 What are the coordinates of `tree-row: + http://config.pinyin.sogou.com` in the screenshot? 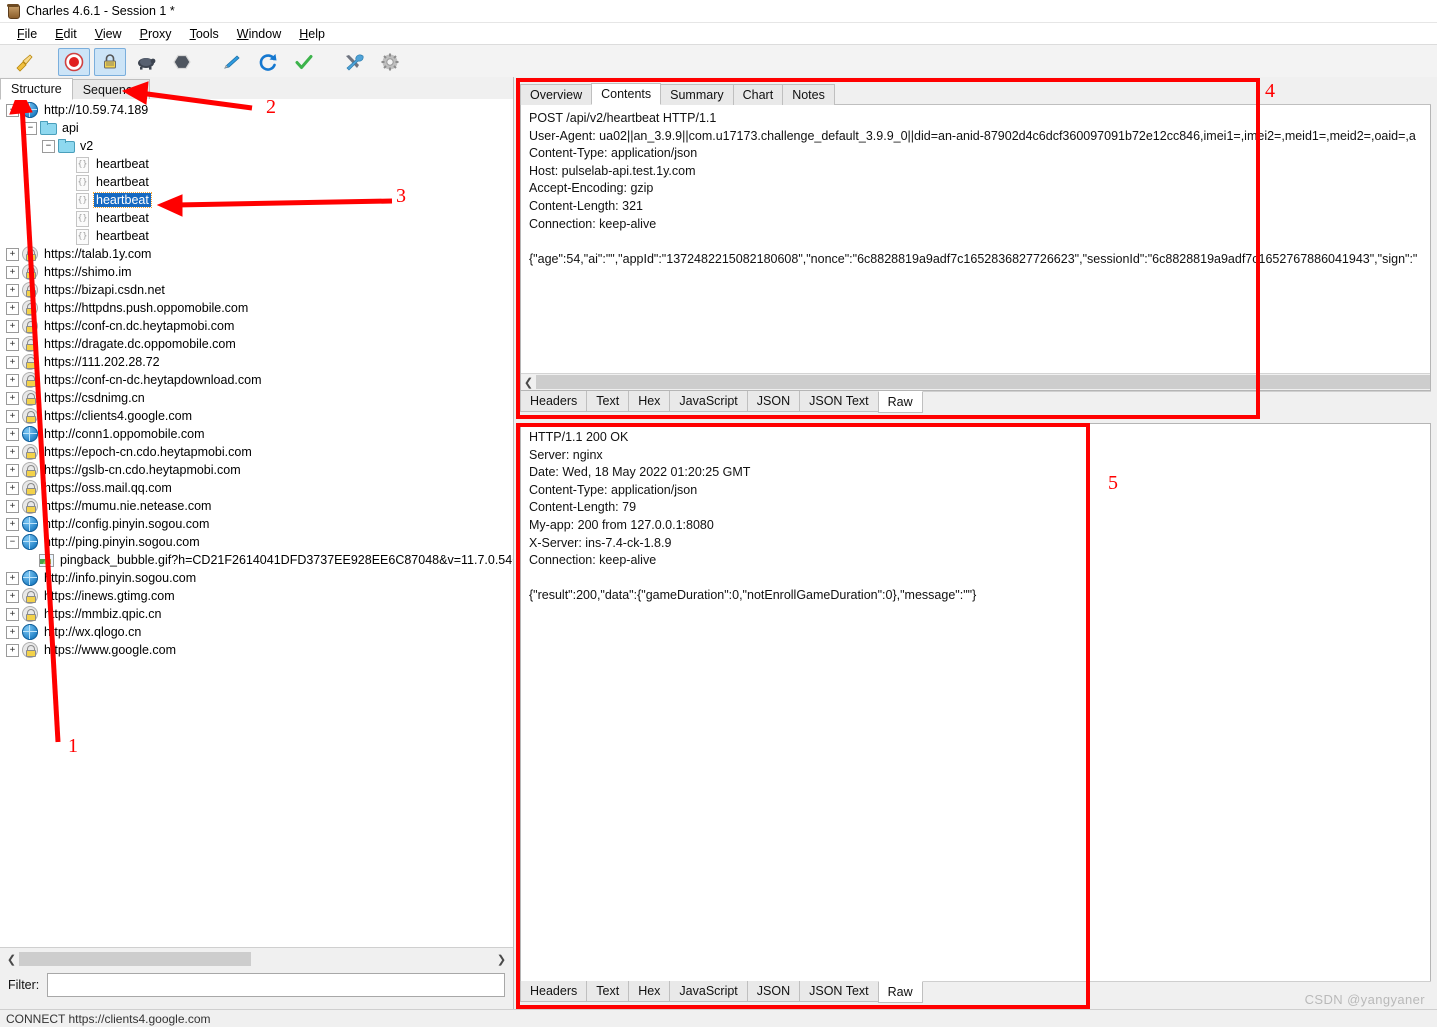 It's located at (256, 524).